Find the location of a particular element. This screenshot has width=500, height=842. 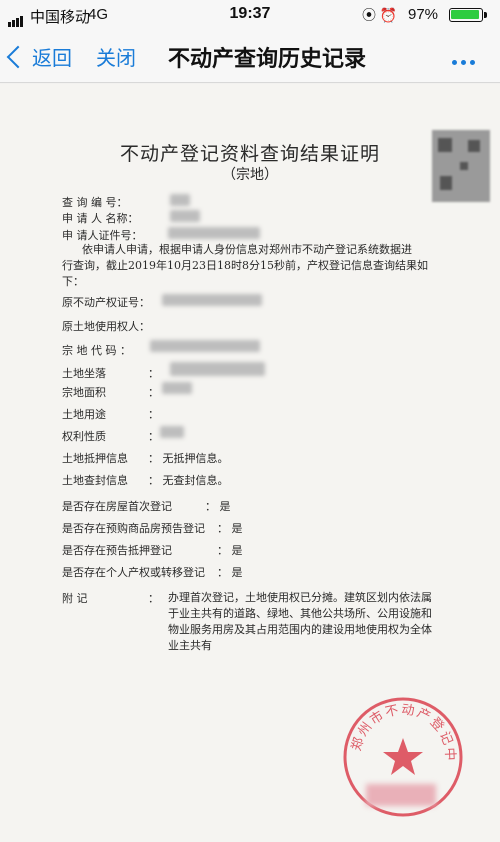

applicant-name-label: 申 请 人 名称： is located at coordinates (100, 218).